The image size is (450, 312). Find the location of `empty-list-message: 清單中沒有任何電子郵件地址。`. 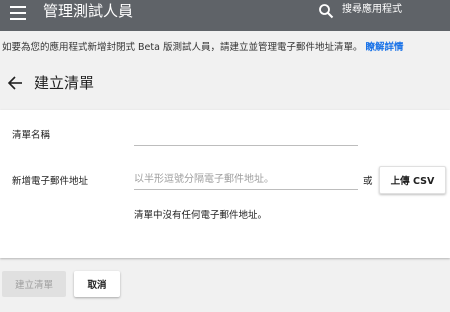

empty-list-message: 清單中沒有任何電子郵件地址。 is located at coordinates (201, 215).